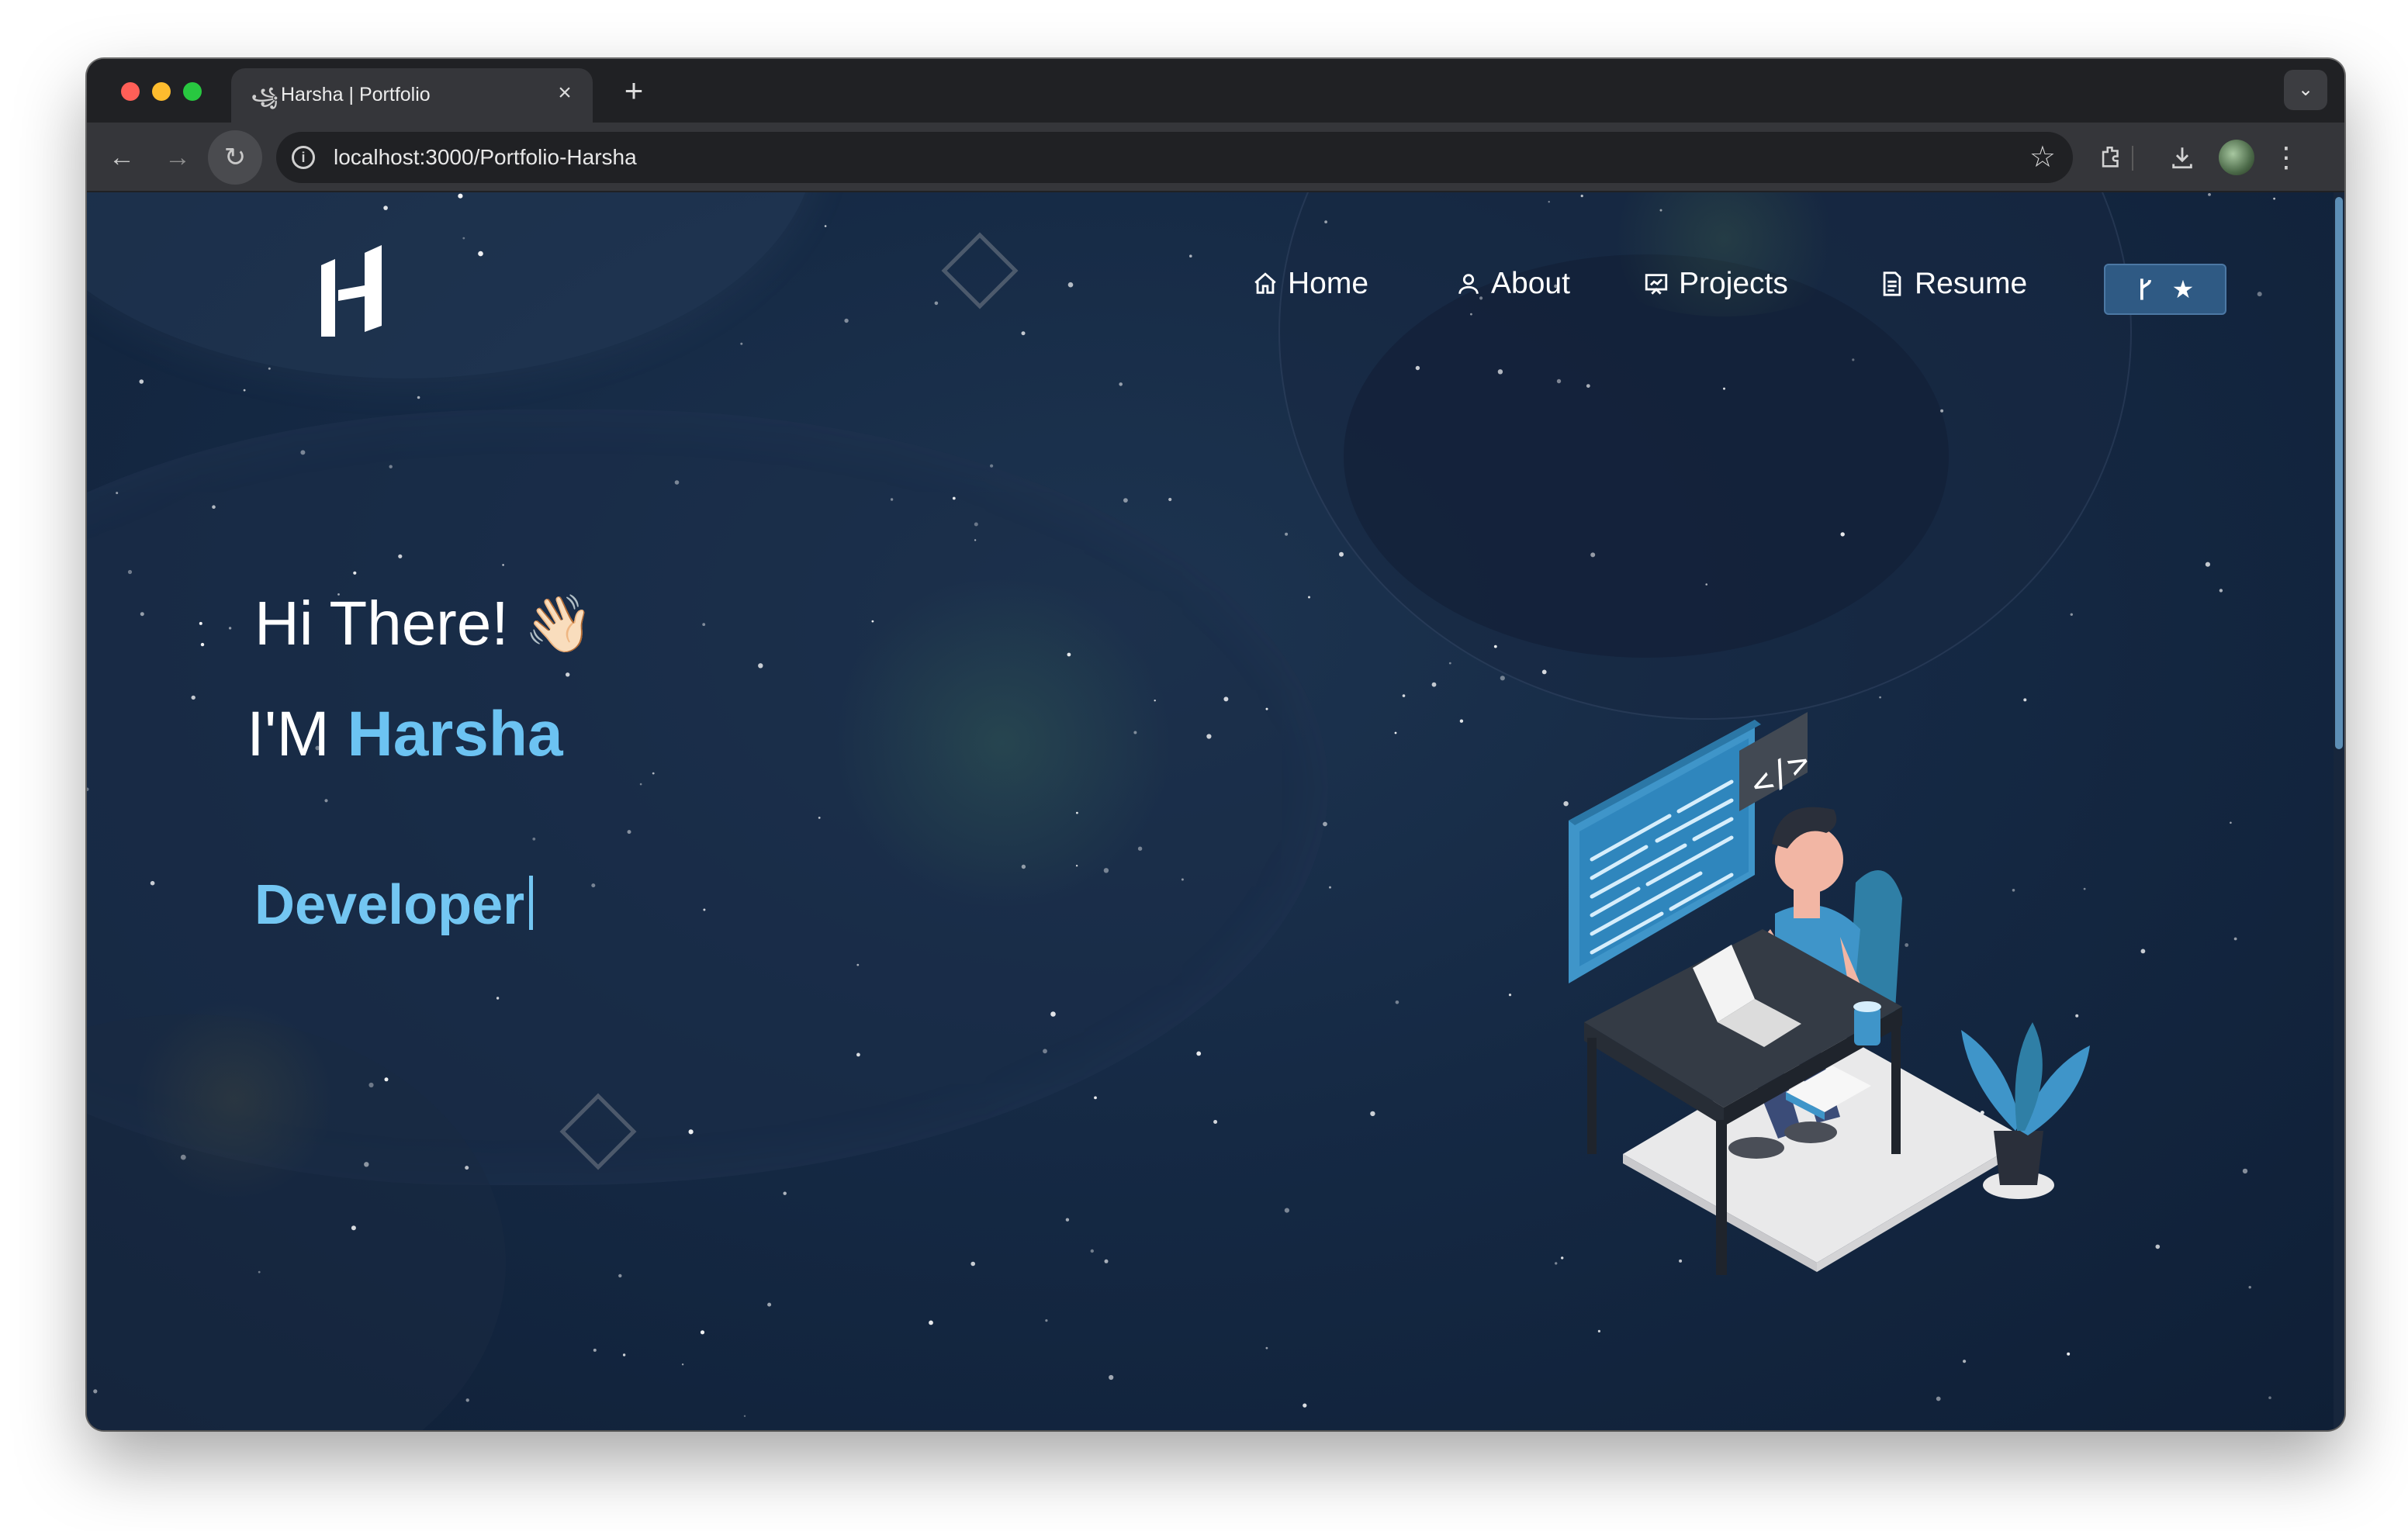 The image size is (2408, 1531). What do you see at coordinates (423, 623) in the screenshot?
I see `hero-greeting: Hi There! 👋🏻` at bounding box center [423, 623].